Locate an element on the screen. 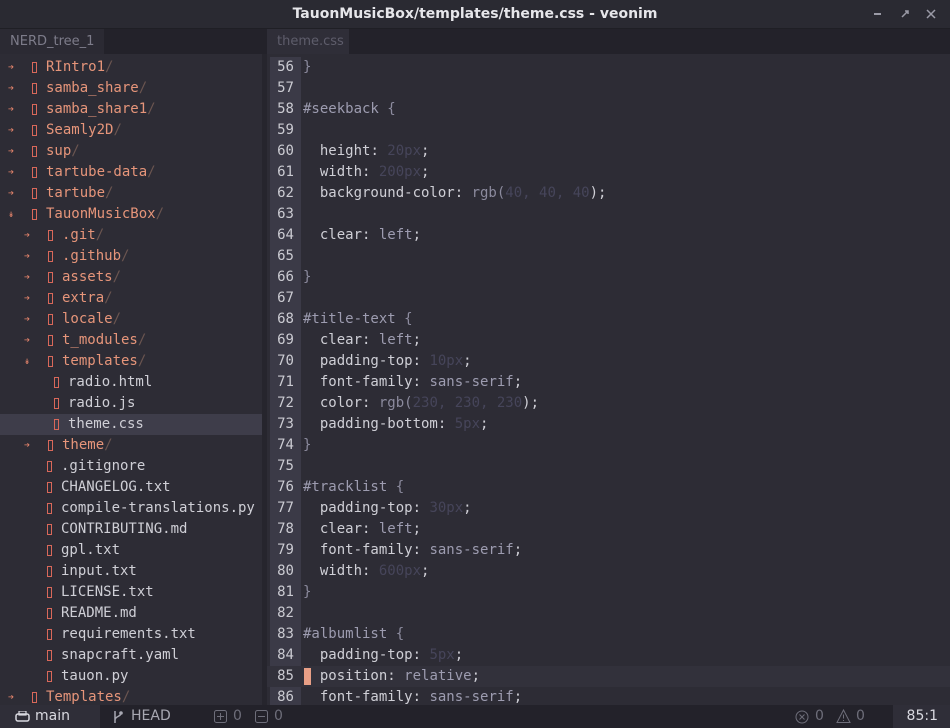 The image size is (950, 728). code-line: 69 clear: left; is located at coordinates (608, 340).